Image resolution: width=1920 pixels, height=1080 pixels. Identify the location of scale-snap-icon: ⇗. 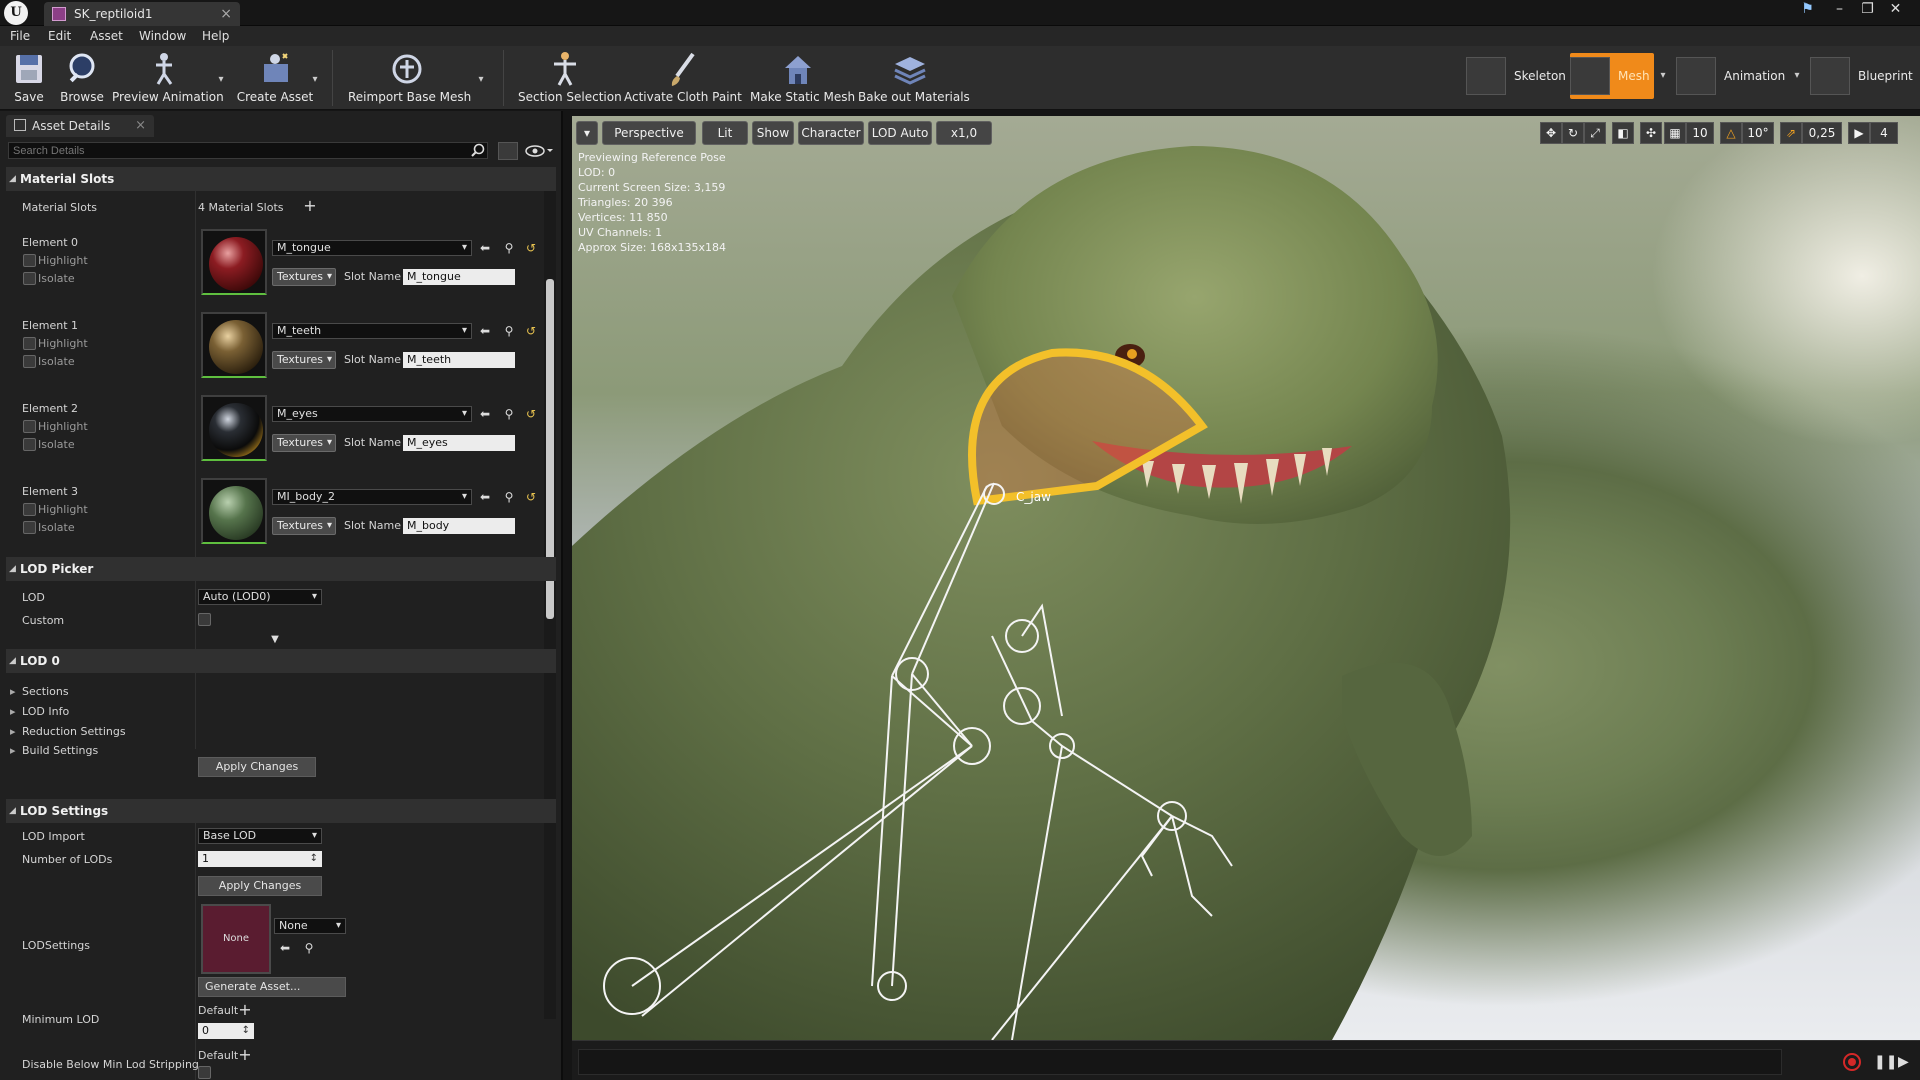
(1791, 133).